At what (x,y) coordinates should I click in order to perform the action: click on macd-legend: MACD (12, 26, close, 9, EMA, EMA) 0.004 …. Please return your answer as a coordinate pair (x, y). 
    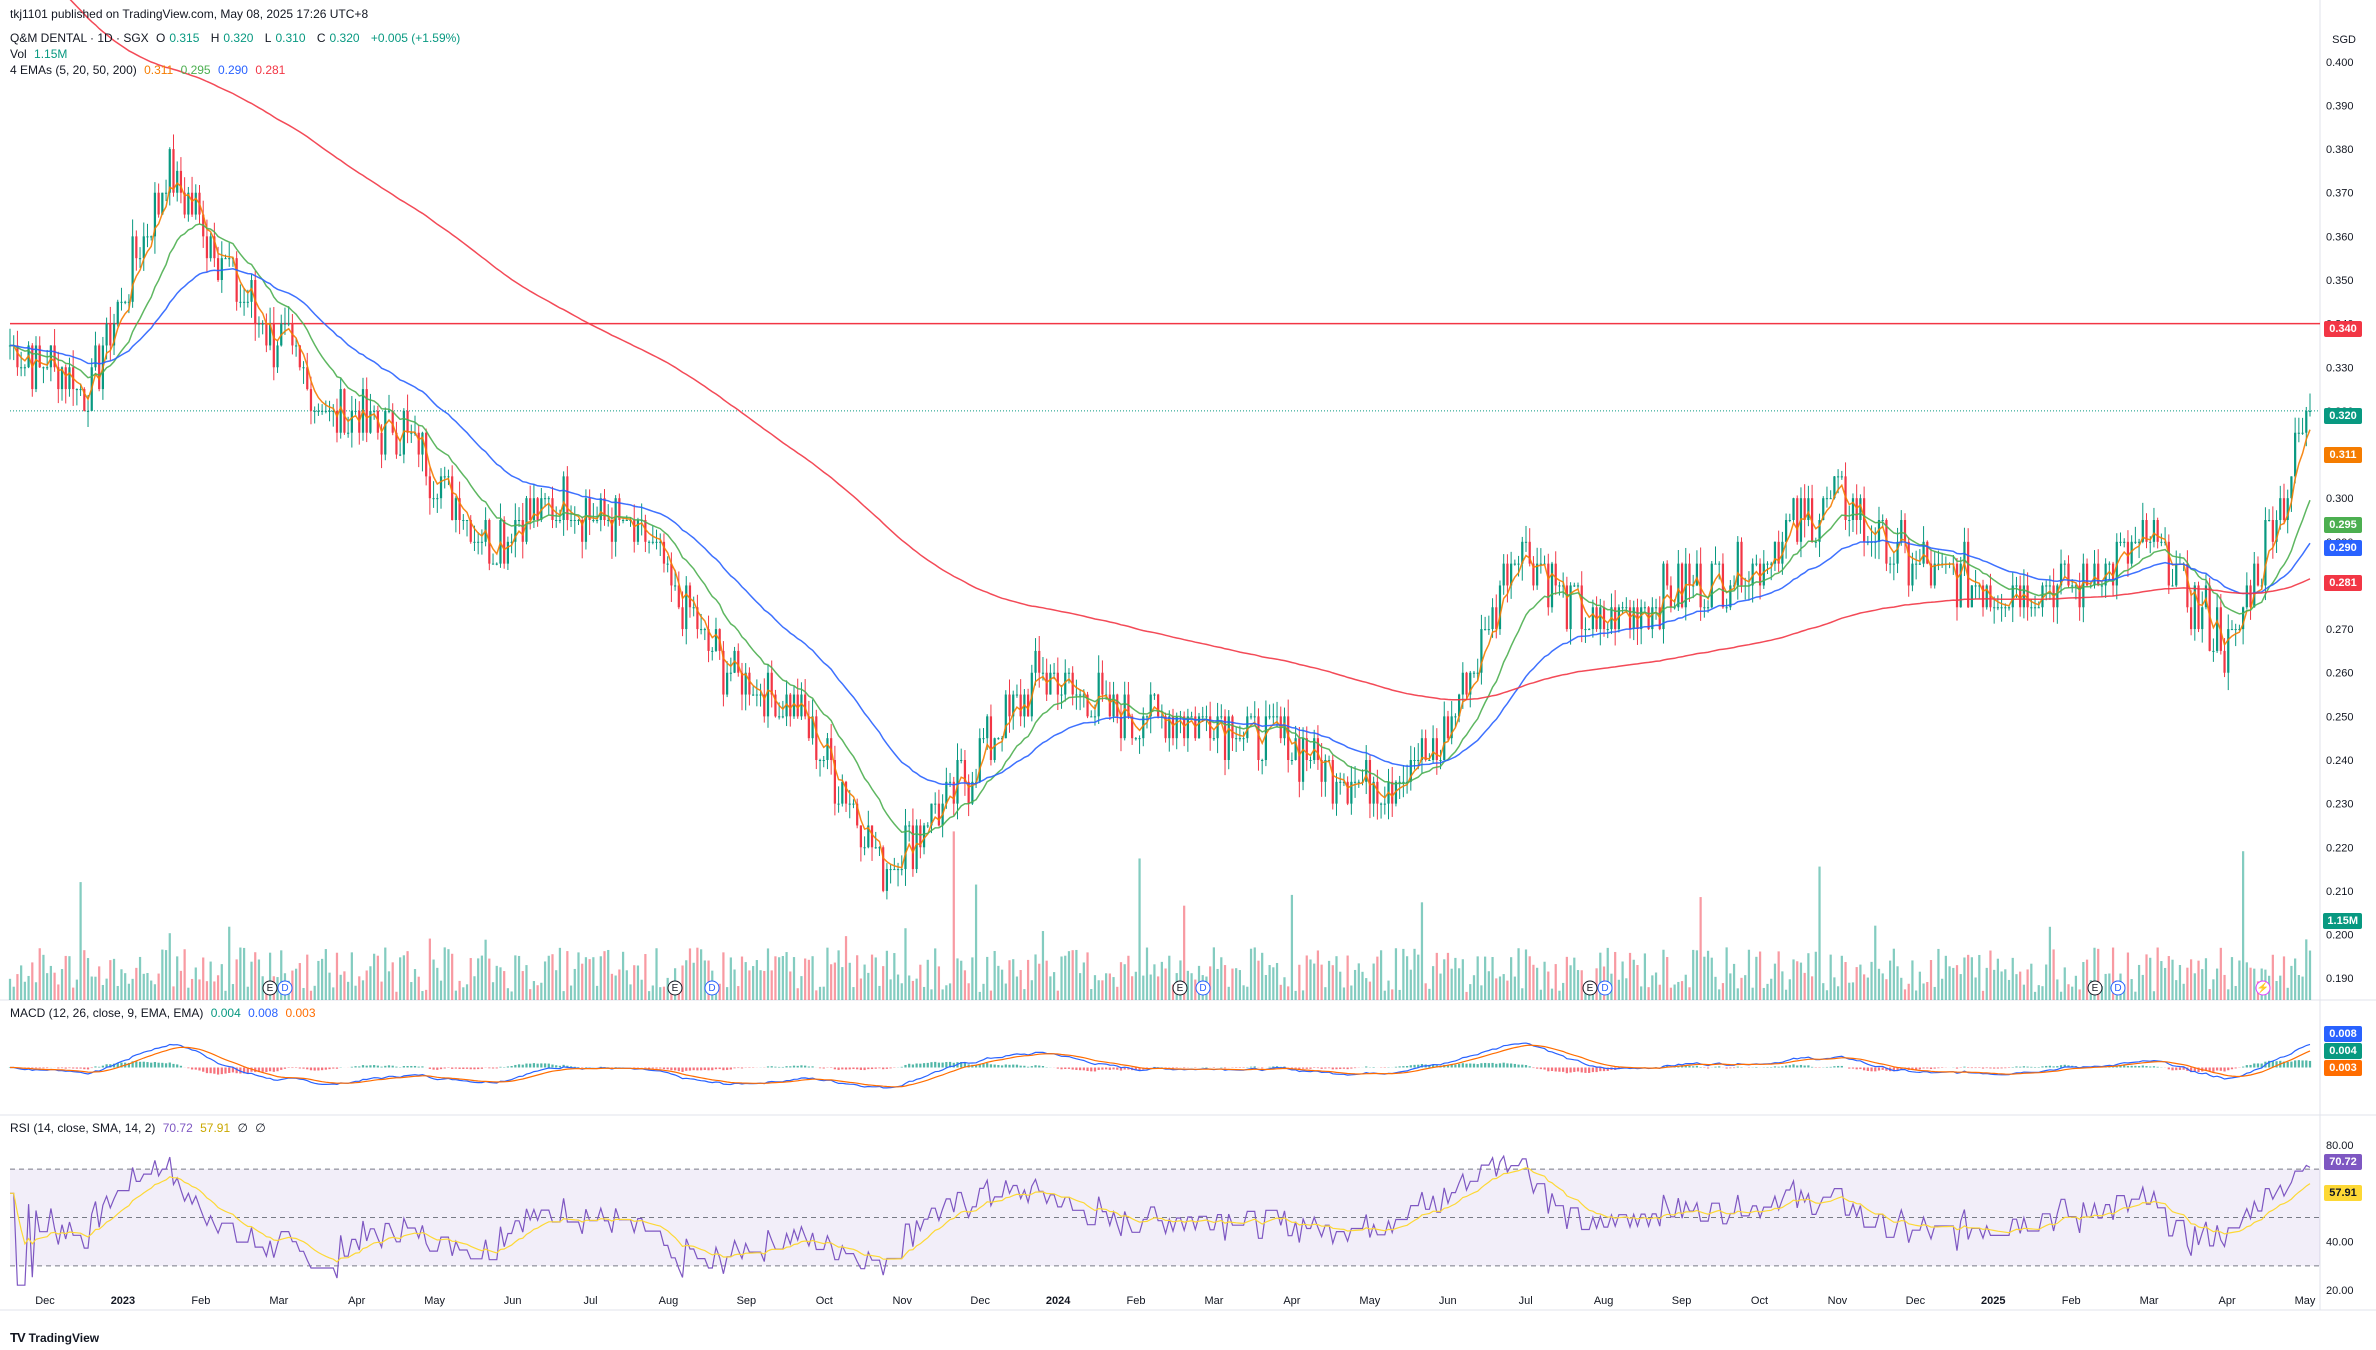
    Looking at the image, I should click on (165, 1013).